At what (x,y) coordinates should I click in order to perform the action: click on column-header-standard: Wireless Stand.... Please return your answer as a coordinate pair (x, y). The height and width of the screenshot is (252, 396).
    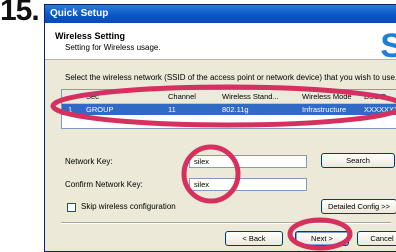
    Looking at the image, I should click on (250, 96).